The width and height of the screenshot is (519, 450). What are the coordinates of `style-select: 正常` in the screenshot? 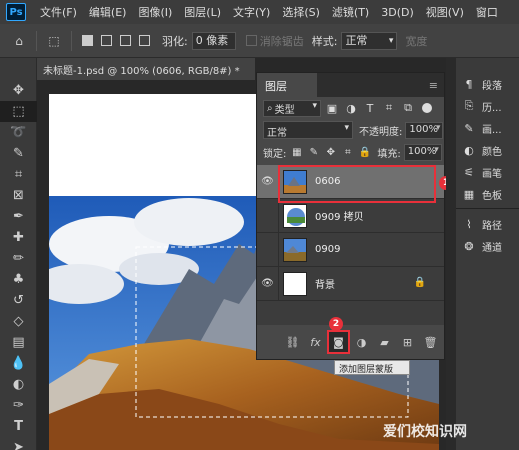 It's located at (369, 40).